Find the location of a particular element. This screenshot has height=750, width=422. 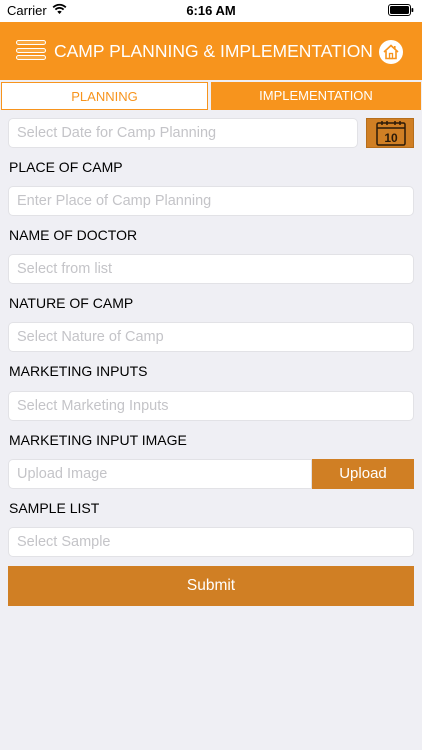

status-time: 6:16 AM is located at coordinates (211, 10).